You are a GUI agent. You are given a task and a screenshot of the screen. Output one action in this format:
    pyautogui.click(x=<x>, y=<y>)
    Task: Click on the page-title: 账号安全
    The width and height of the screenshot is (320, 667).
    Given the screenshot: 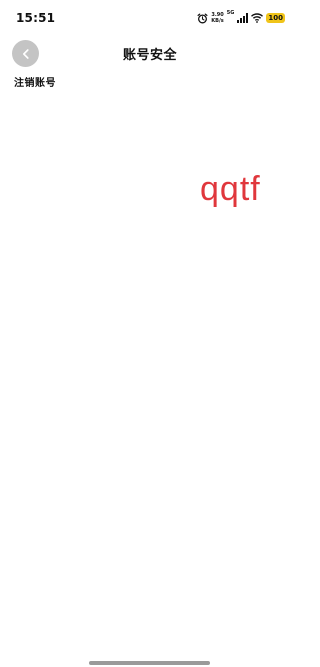 What is the action you would take?
    pyautogui.click(x=149, y=55)
    